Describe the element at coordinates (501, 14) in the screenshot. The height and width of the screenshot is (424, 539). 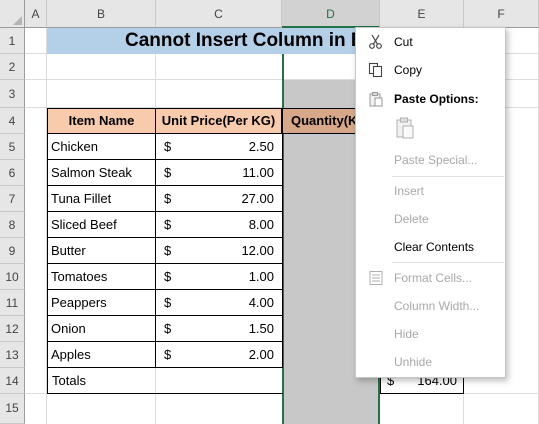
I see `column-header-f: F` at that location.